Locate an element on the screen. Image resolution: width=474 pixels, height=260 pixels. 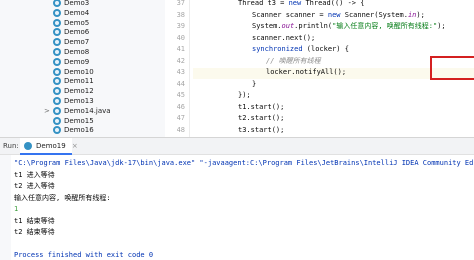
code-token: t1.start(); is located at coordinates (261, 106).